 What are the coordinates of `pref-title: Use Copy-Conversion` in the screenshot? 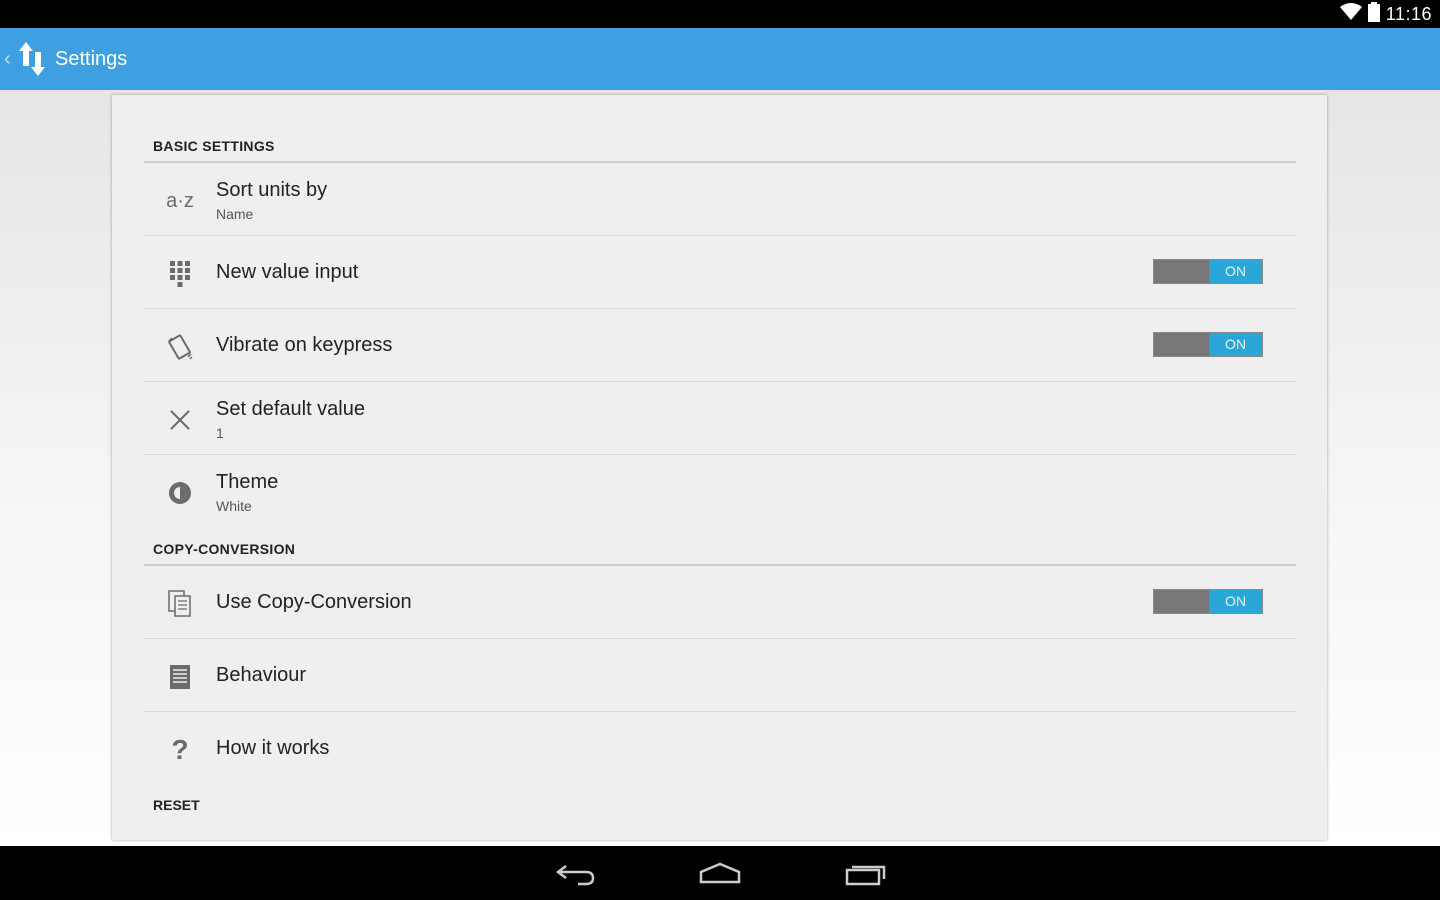 It's located at (314, 602).